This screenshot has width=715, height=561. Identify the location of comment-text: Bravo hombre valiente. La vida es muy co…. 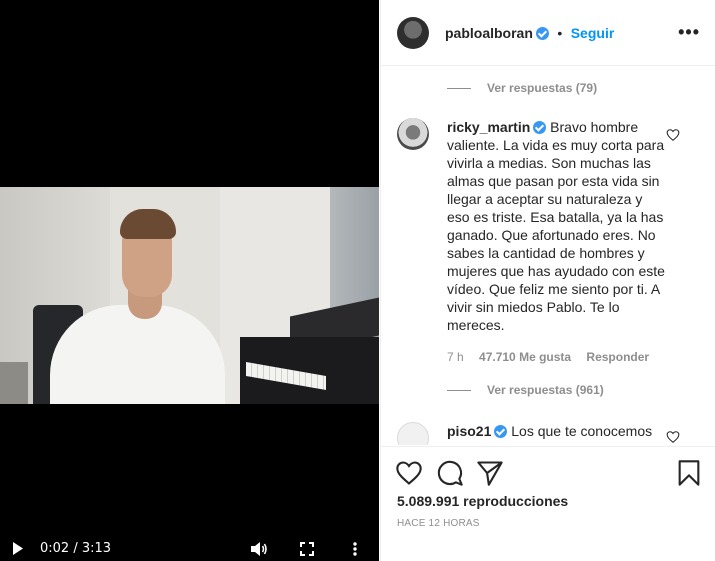
(556, 226).